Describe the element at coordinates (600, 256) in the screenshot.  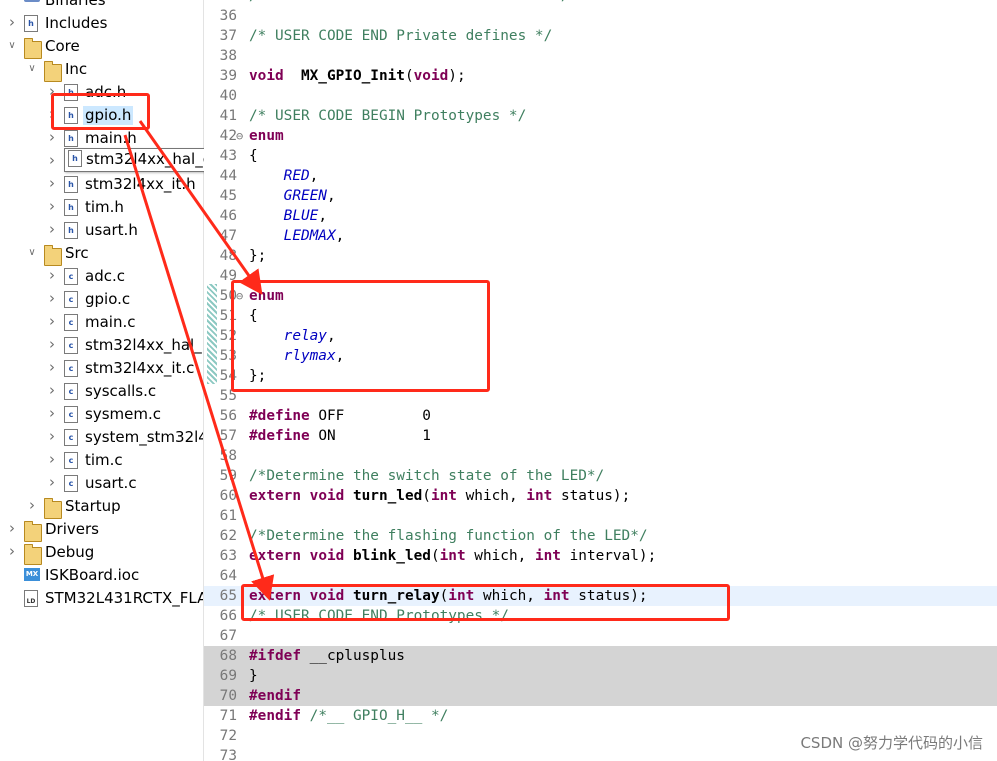
I see `code-line: 48};` at that location.